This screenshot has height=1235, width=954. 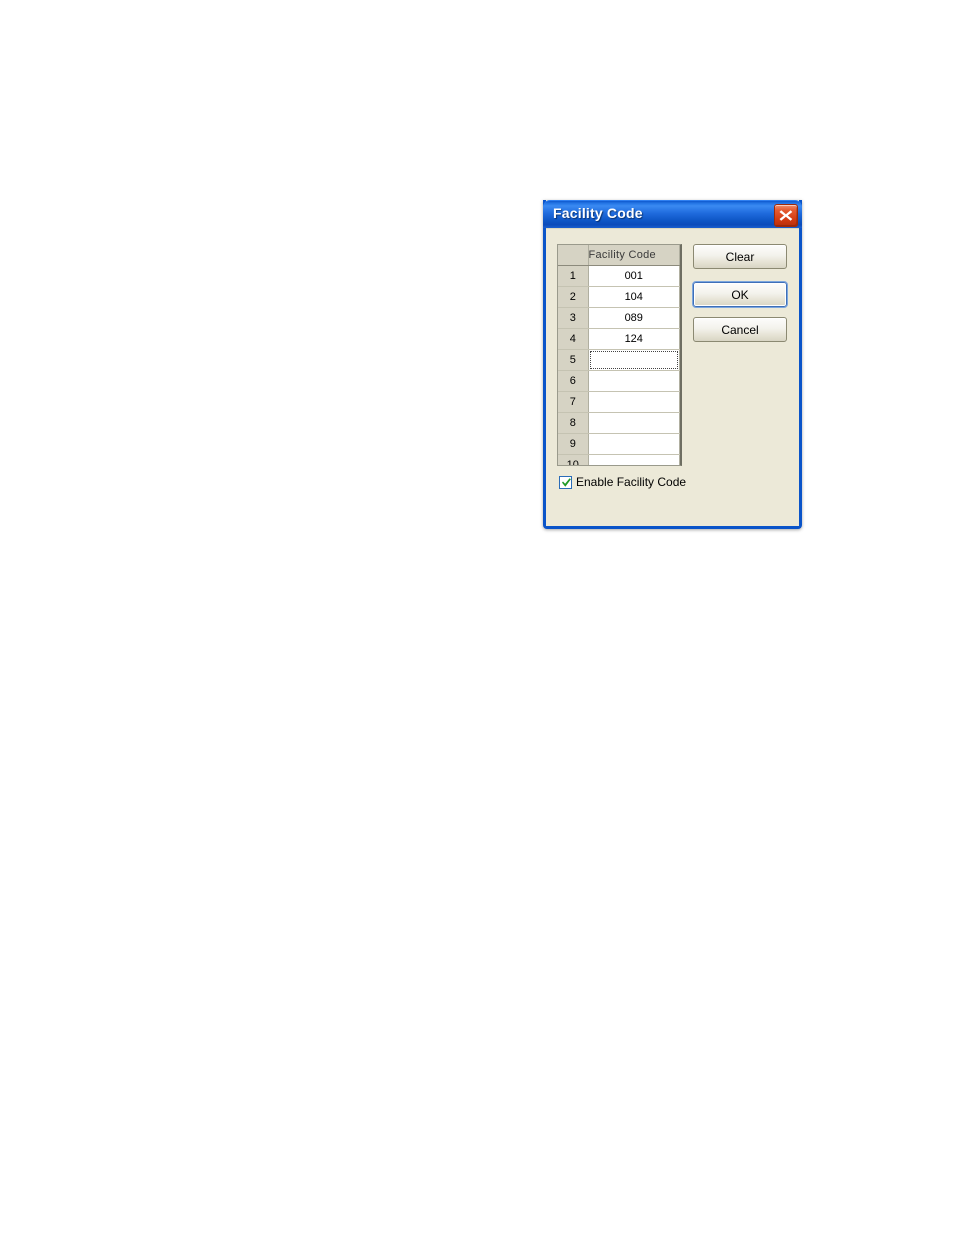 I want to click on table-row: 1 001, so click(x=619, y=276).